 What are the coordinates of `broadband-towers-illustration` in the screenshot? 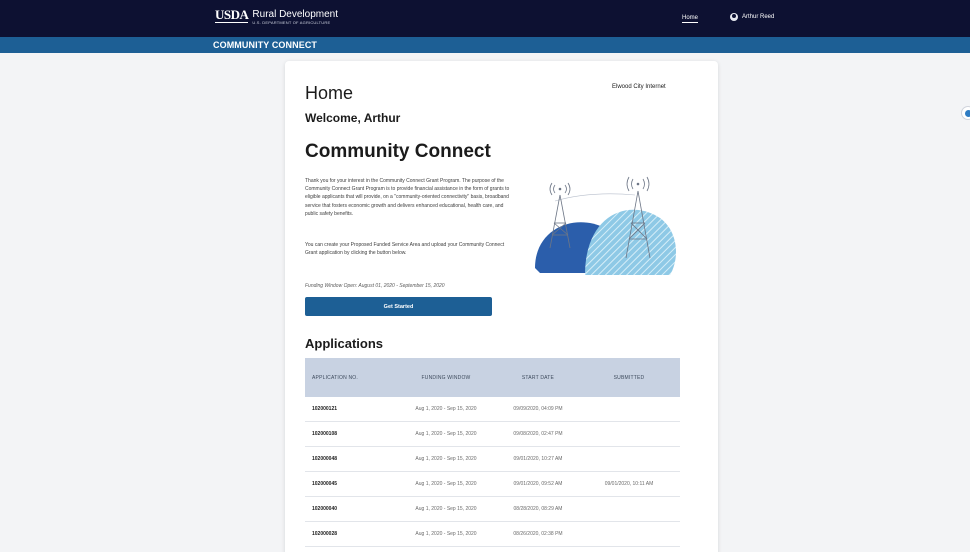 It's located at (605, 225).